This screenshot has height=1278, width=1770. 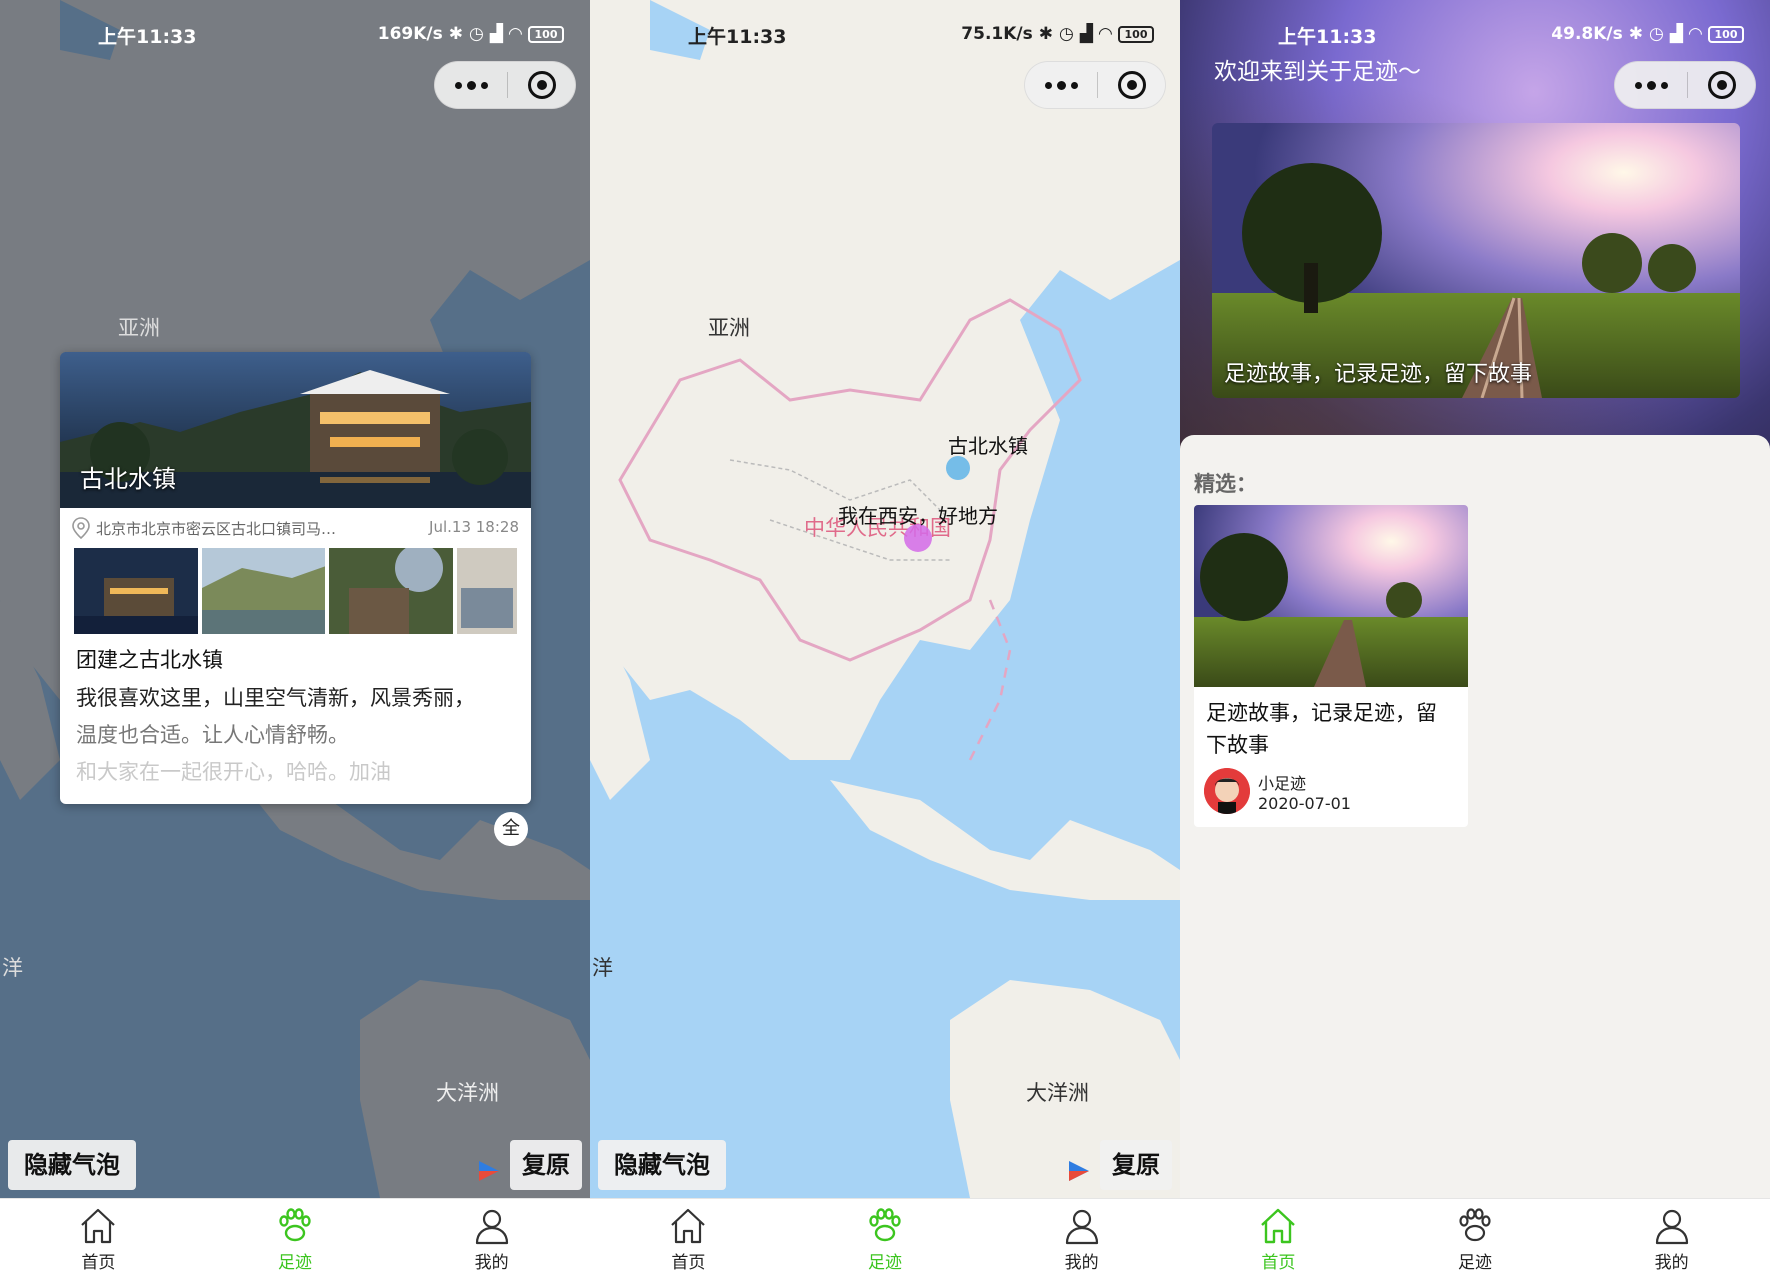 I want to click on author-info: 小足迹 2020-07-01, so click(x=1277, y=791).